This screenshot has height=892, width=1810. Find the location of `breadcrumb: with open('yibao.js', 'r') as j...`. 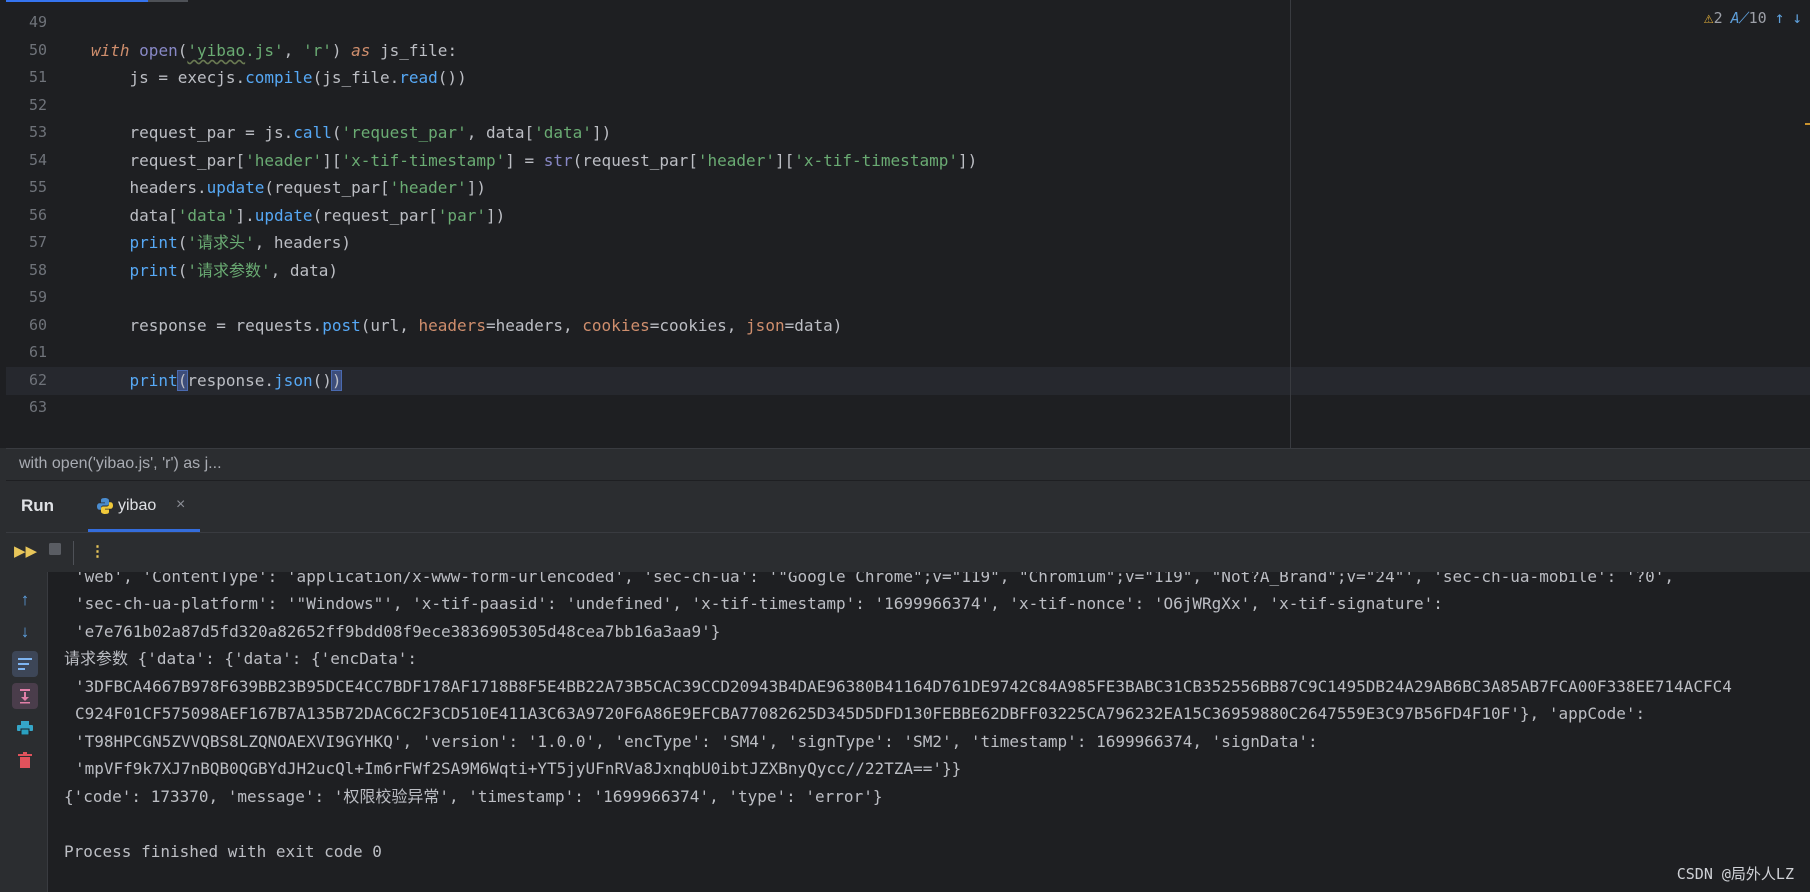

breadcrumb: with open('yibao.js', 'r') as j... is located at coordinates (908, 464).